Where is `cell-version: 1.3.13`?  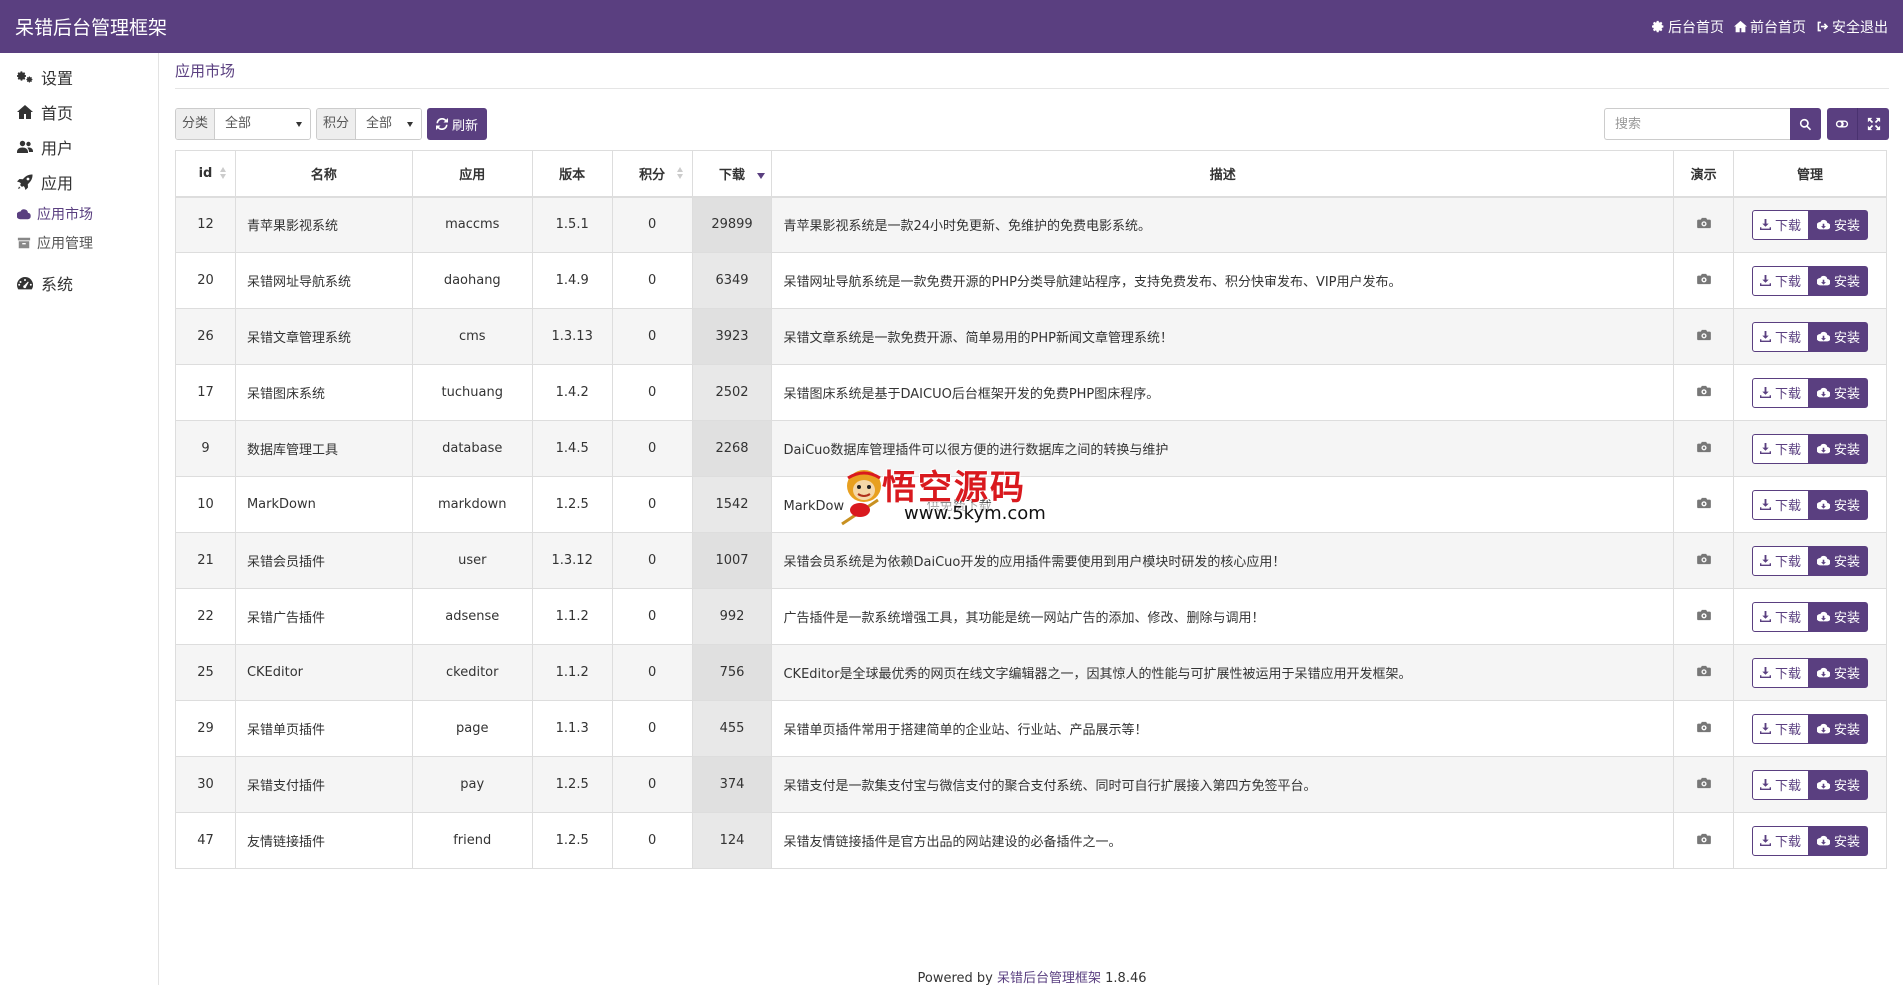 cell-version: 1.3.13 is located at coordinates (572, 336).